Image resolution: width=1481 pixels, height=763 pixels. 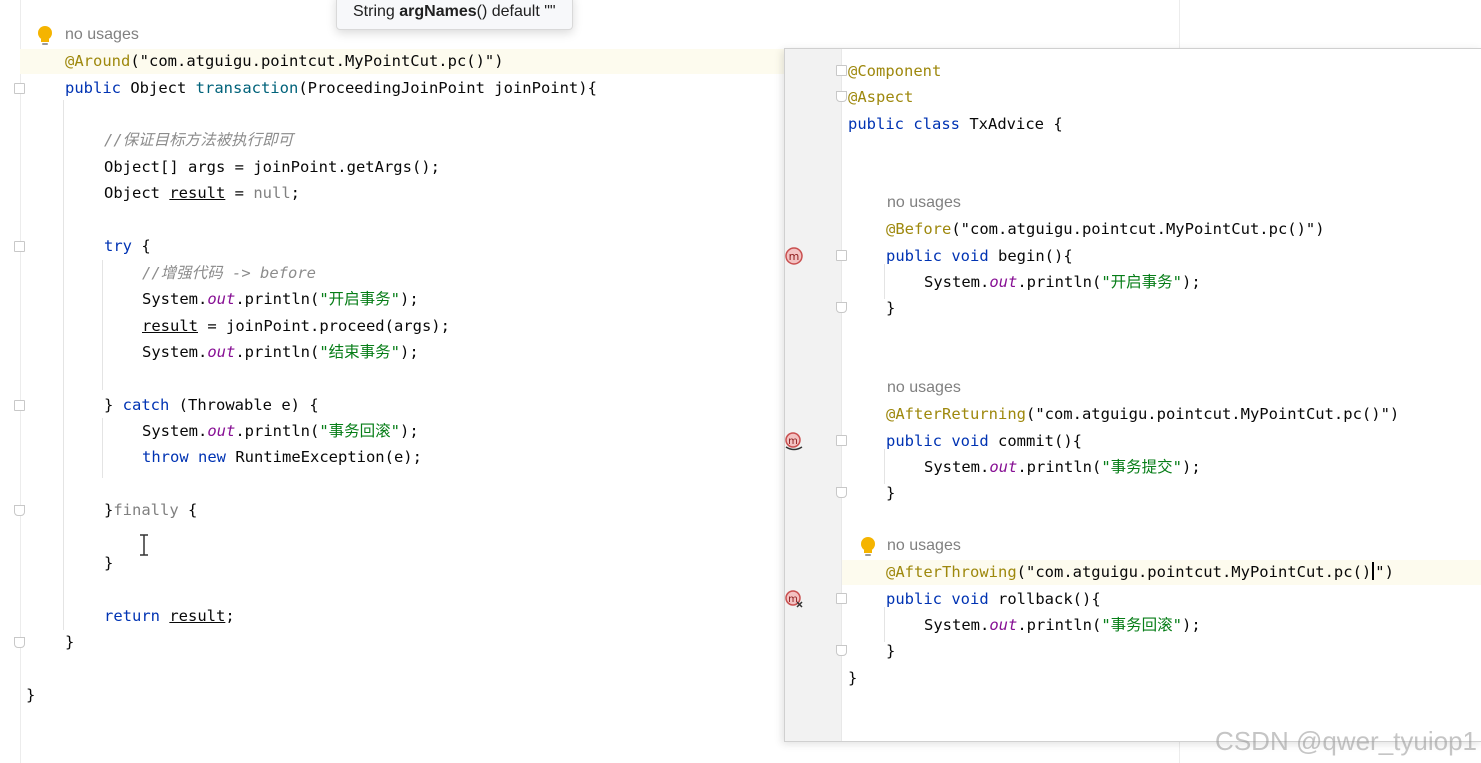 I want to click on tooltip-default: () default "", so click(x=516, y=11).